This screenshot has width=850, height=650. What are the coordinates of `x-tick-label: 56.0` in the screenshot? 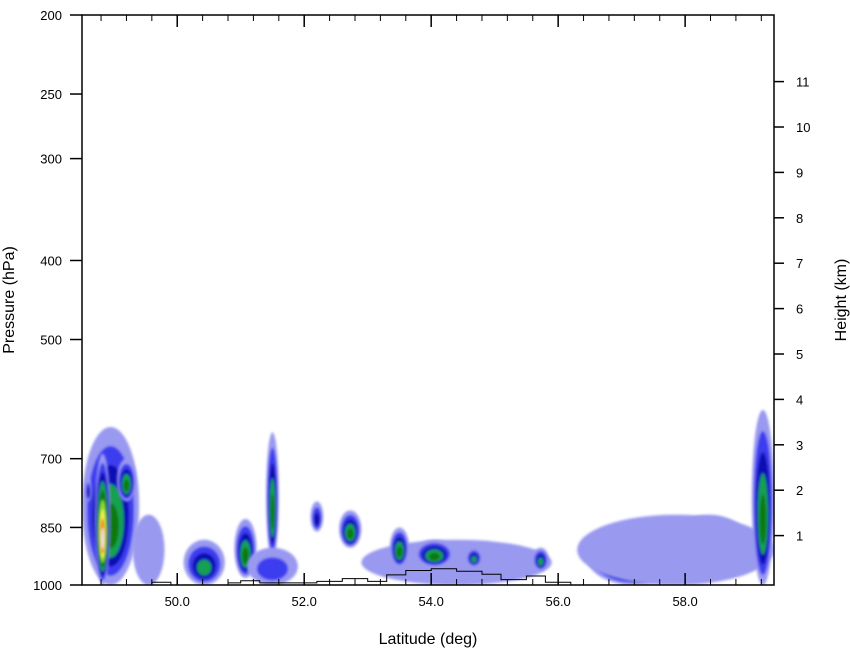 It's located at (557, 601).